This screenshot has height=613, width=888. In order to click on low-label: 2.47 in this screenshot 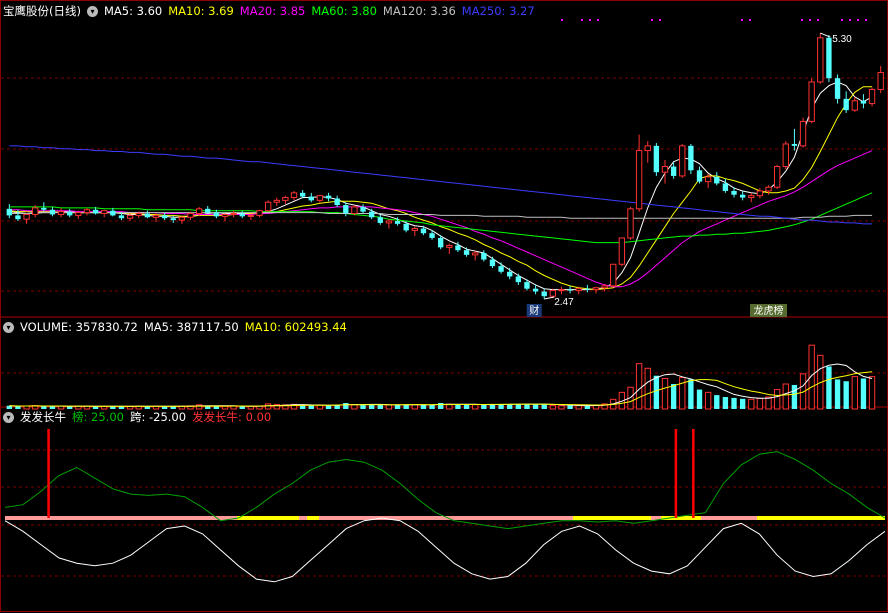, I will do `click(564, 302)`.